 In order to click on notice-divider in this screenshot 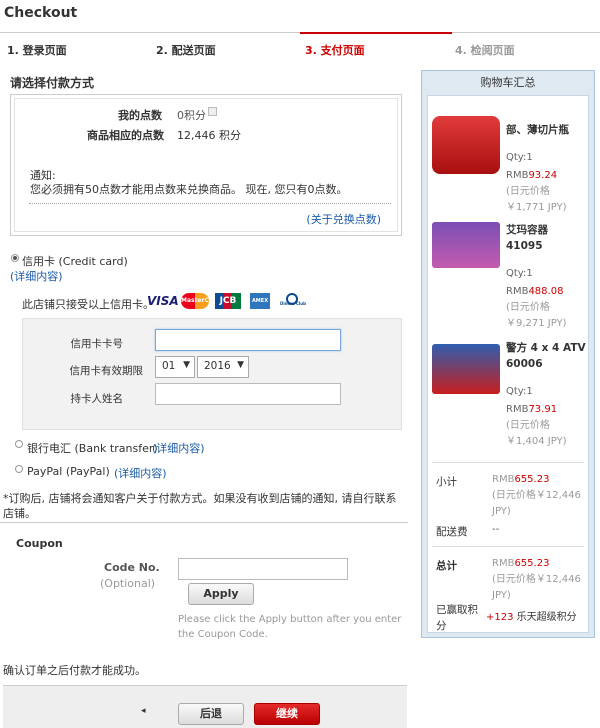, I will do `click(210, 203)`.